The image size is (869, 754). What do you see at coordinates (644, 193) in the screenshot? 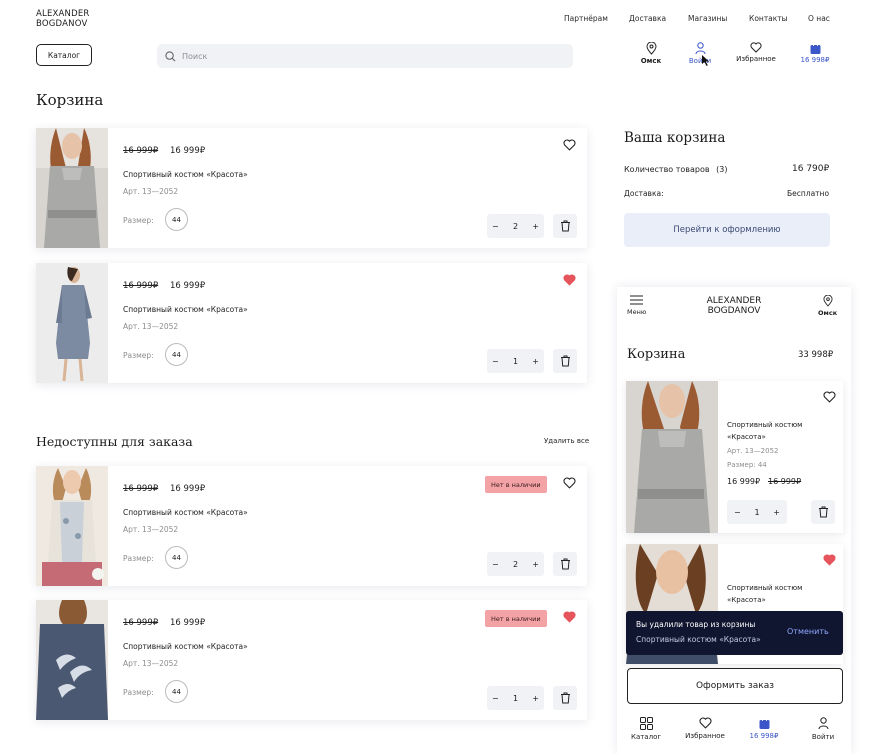
I see `delivery-label: Доставка:` at bounding box center [644, 193].